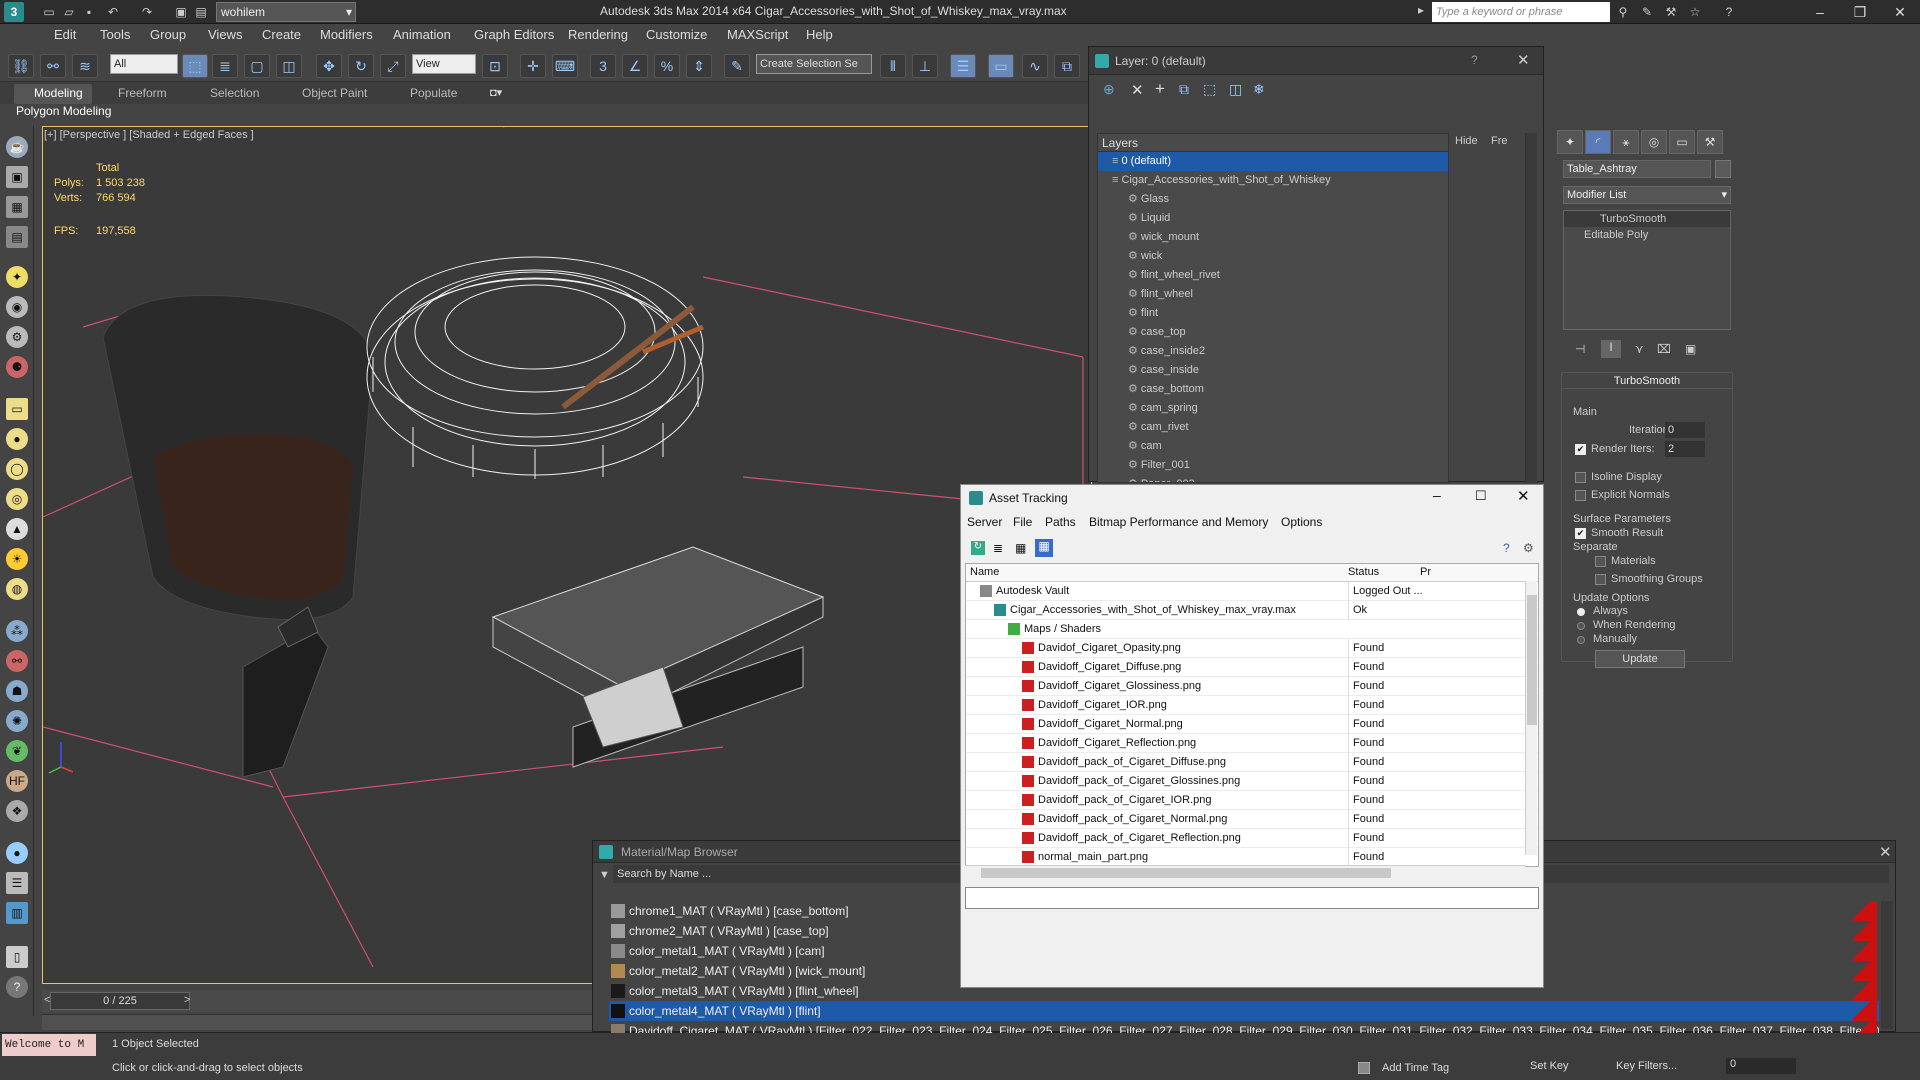  Describe the element at coordinates (1647, 219) in the screenshot. I see `modifier-stack-item-turbosmooth: TurboSmooth` at that location.